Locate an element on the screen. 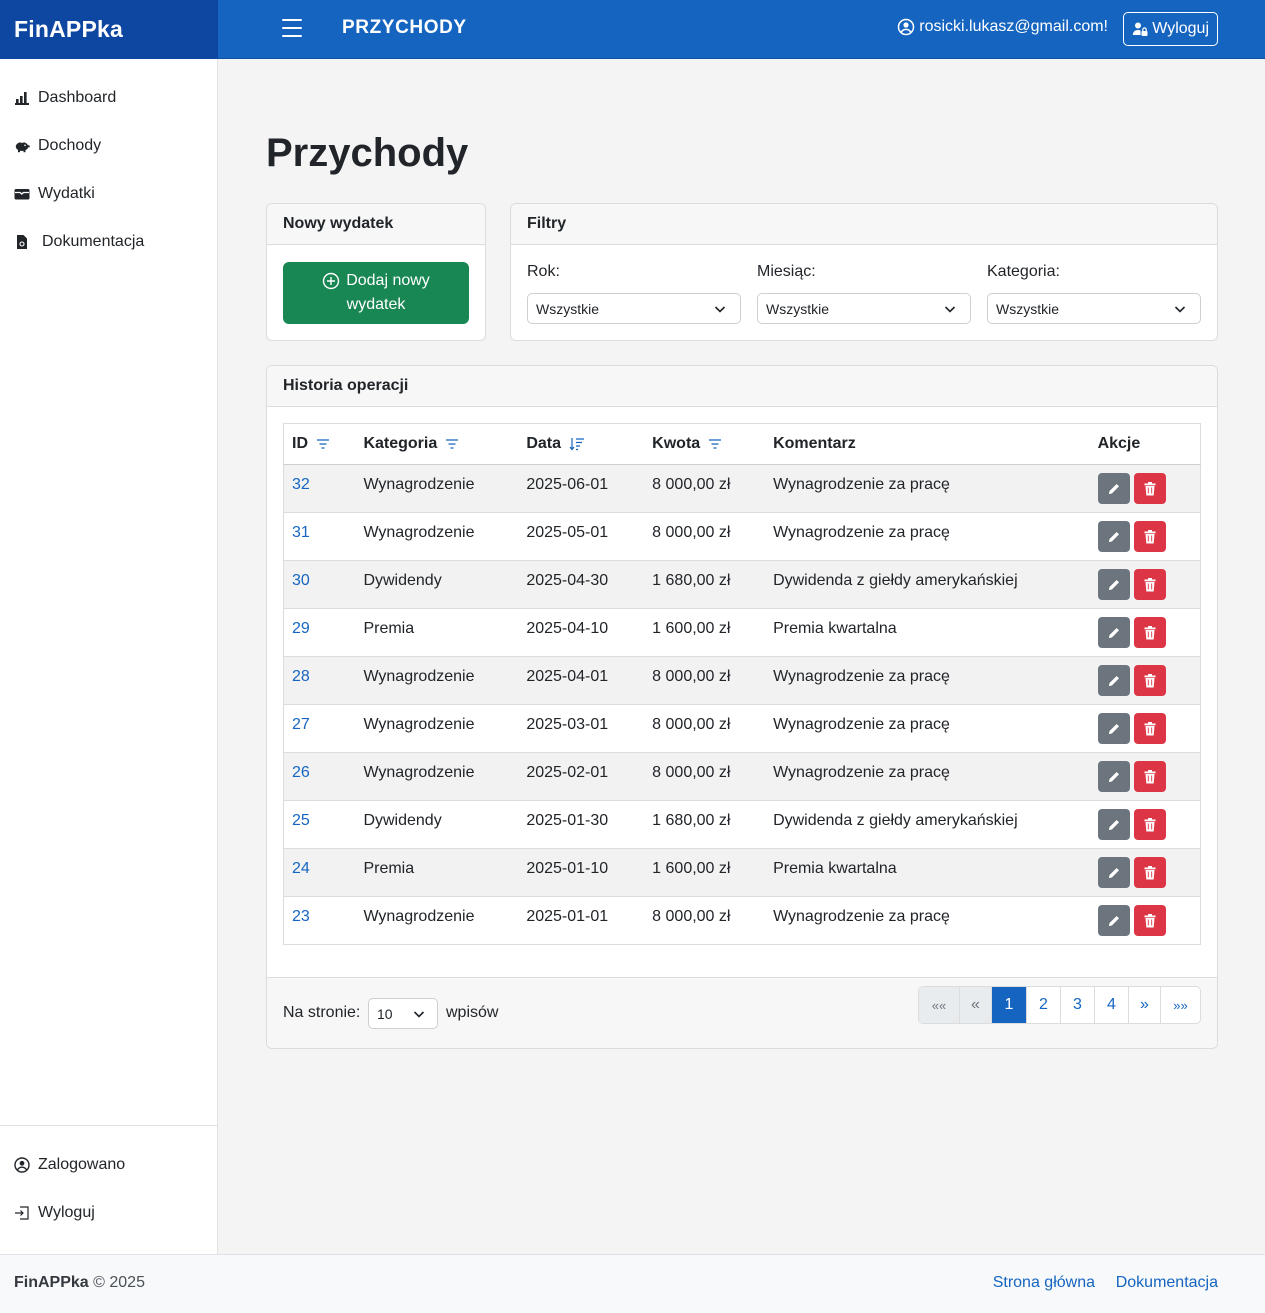  row-id-link: 23 is located at coordinates (301, 916).